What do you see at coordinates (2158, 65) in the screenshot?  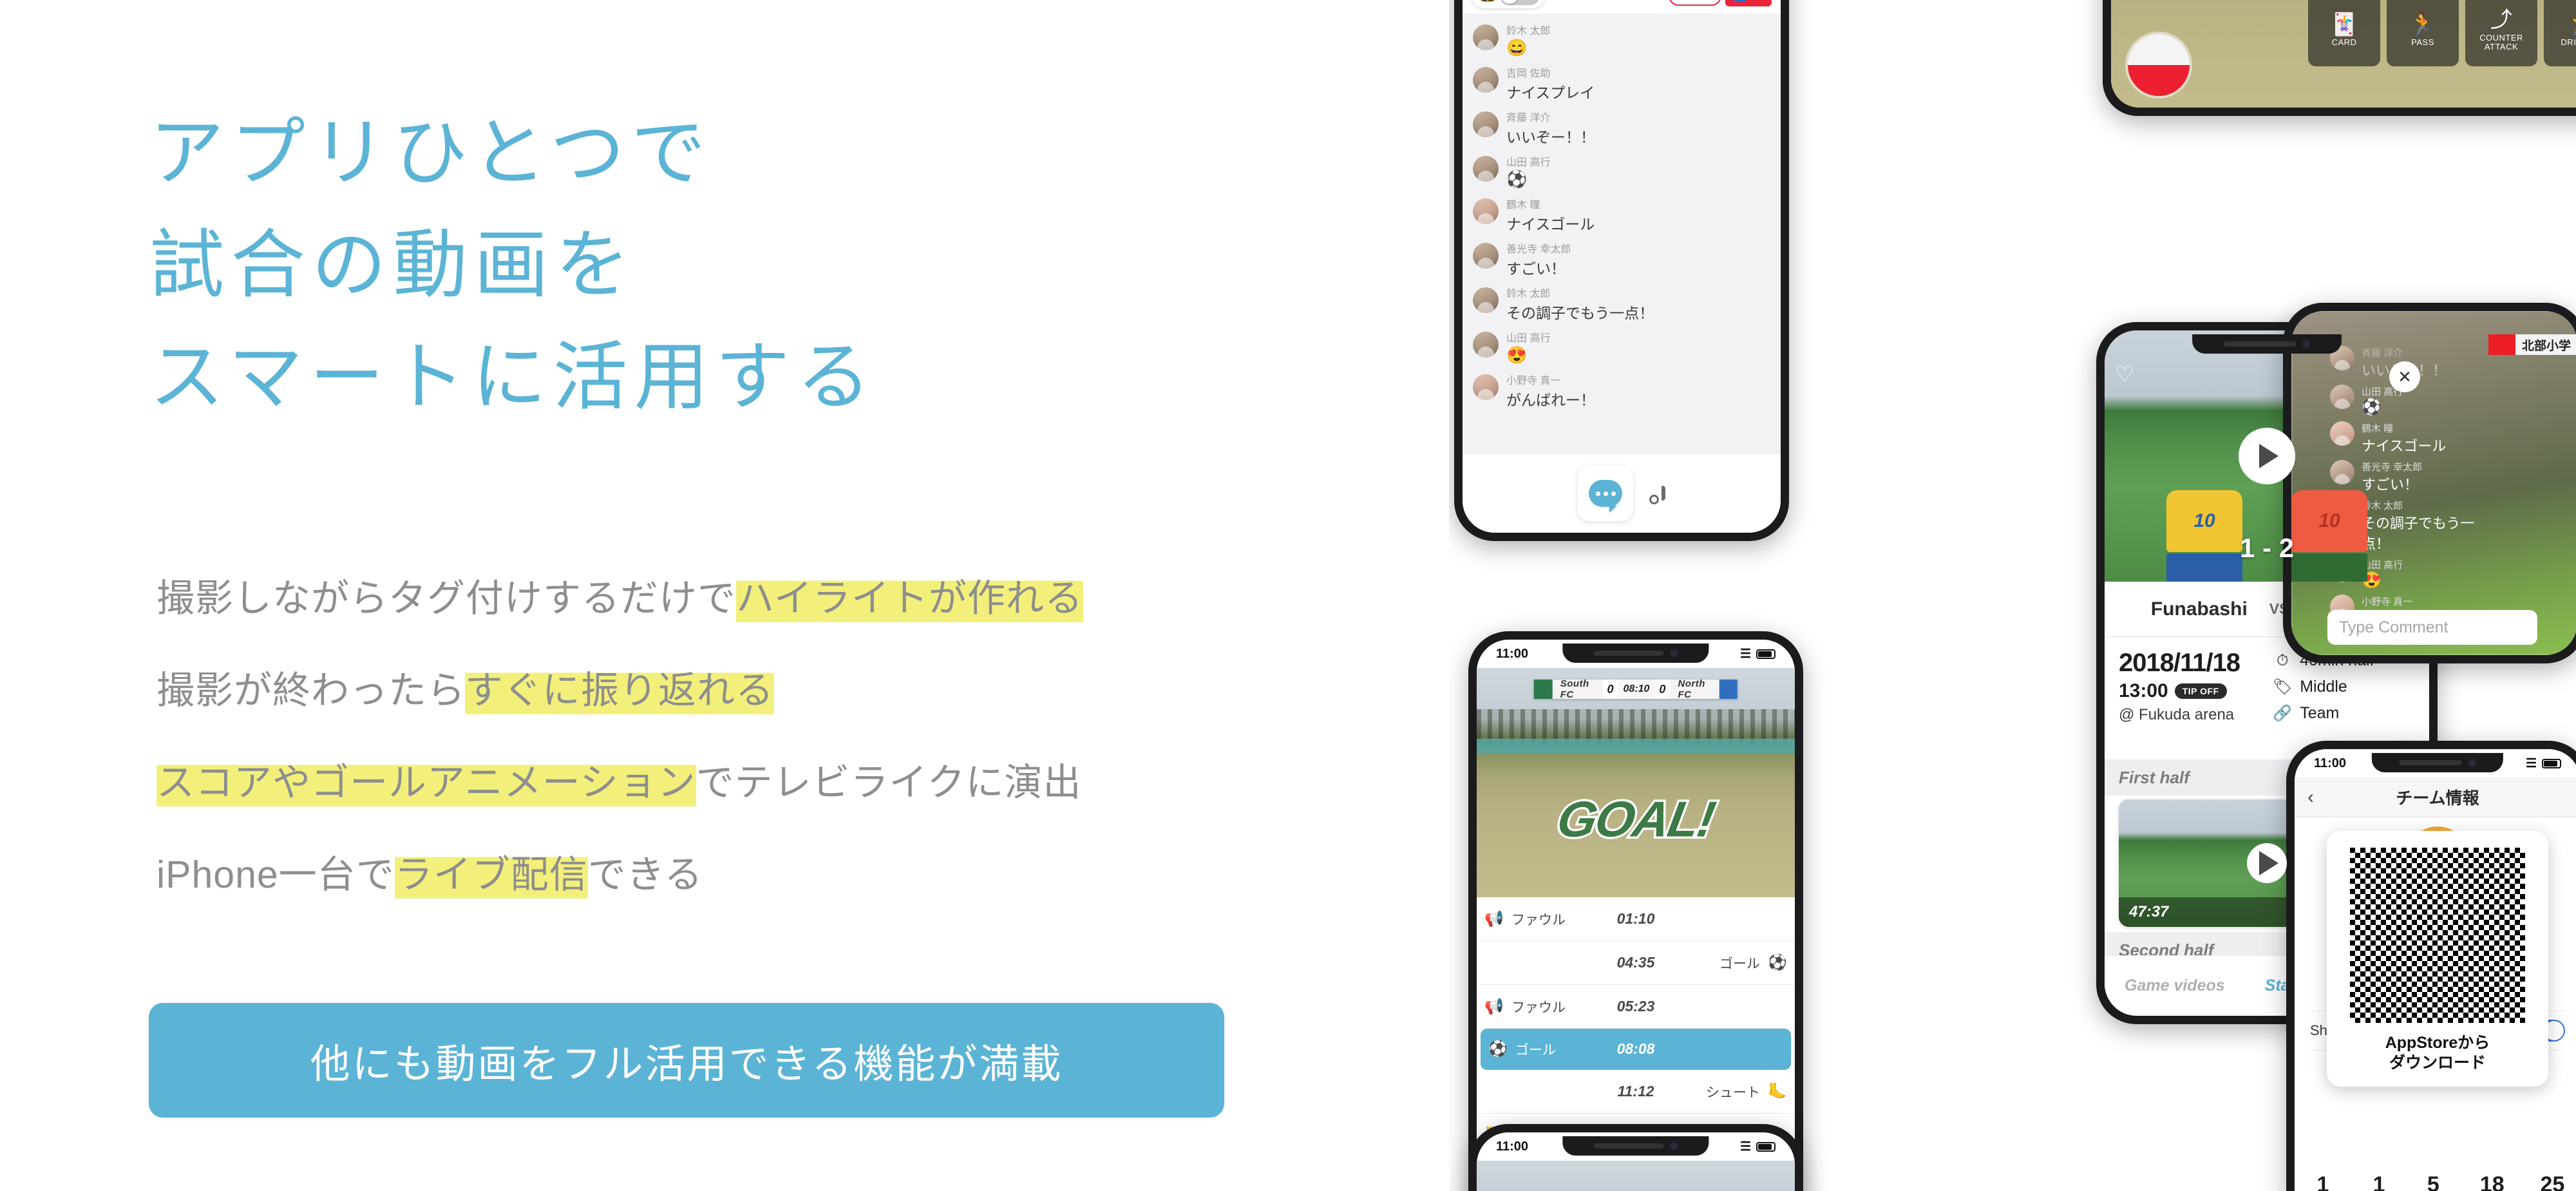 I see `record-button` at bounding box center [2158, 65].